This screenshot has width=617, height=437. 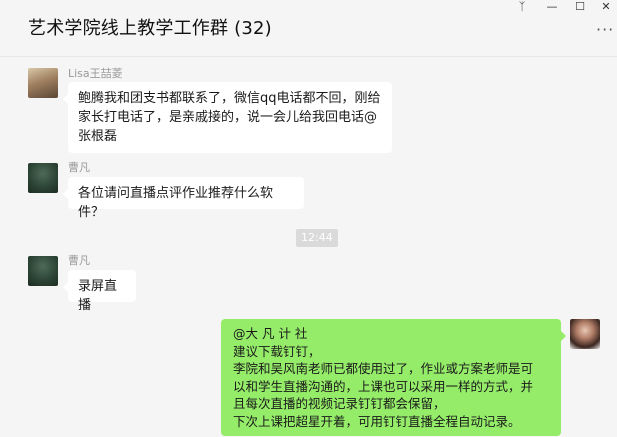 I want to click on message-line: 李院和吴风南老师已都使用过了，作业或方案老师是可, so click(x=383, y=368).